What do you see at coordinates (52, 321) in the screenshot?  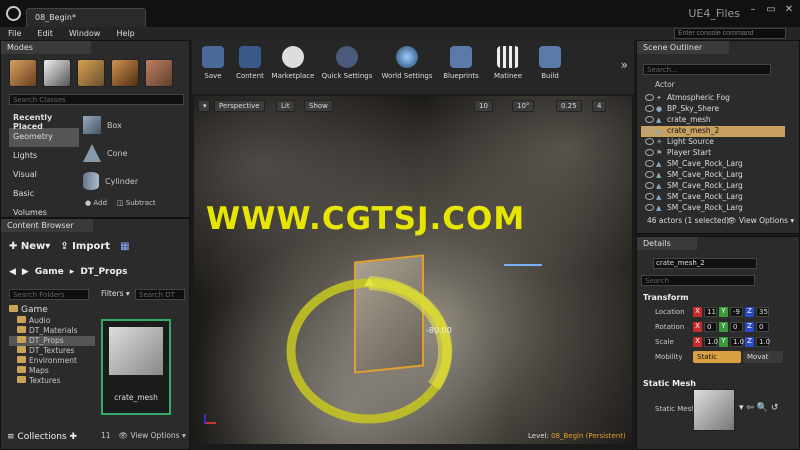 I see `folder-item: Audio` at bounding box center [52, 321].